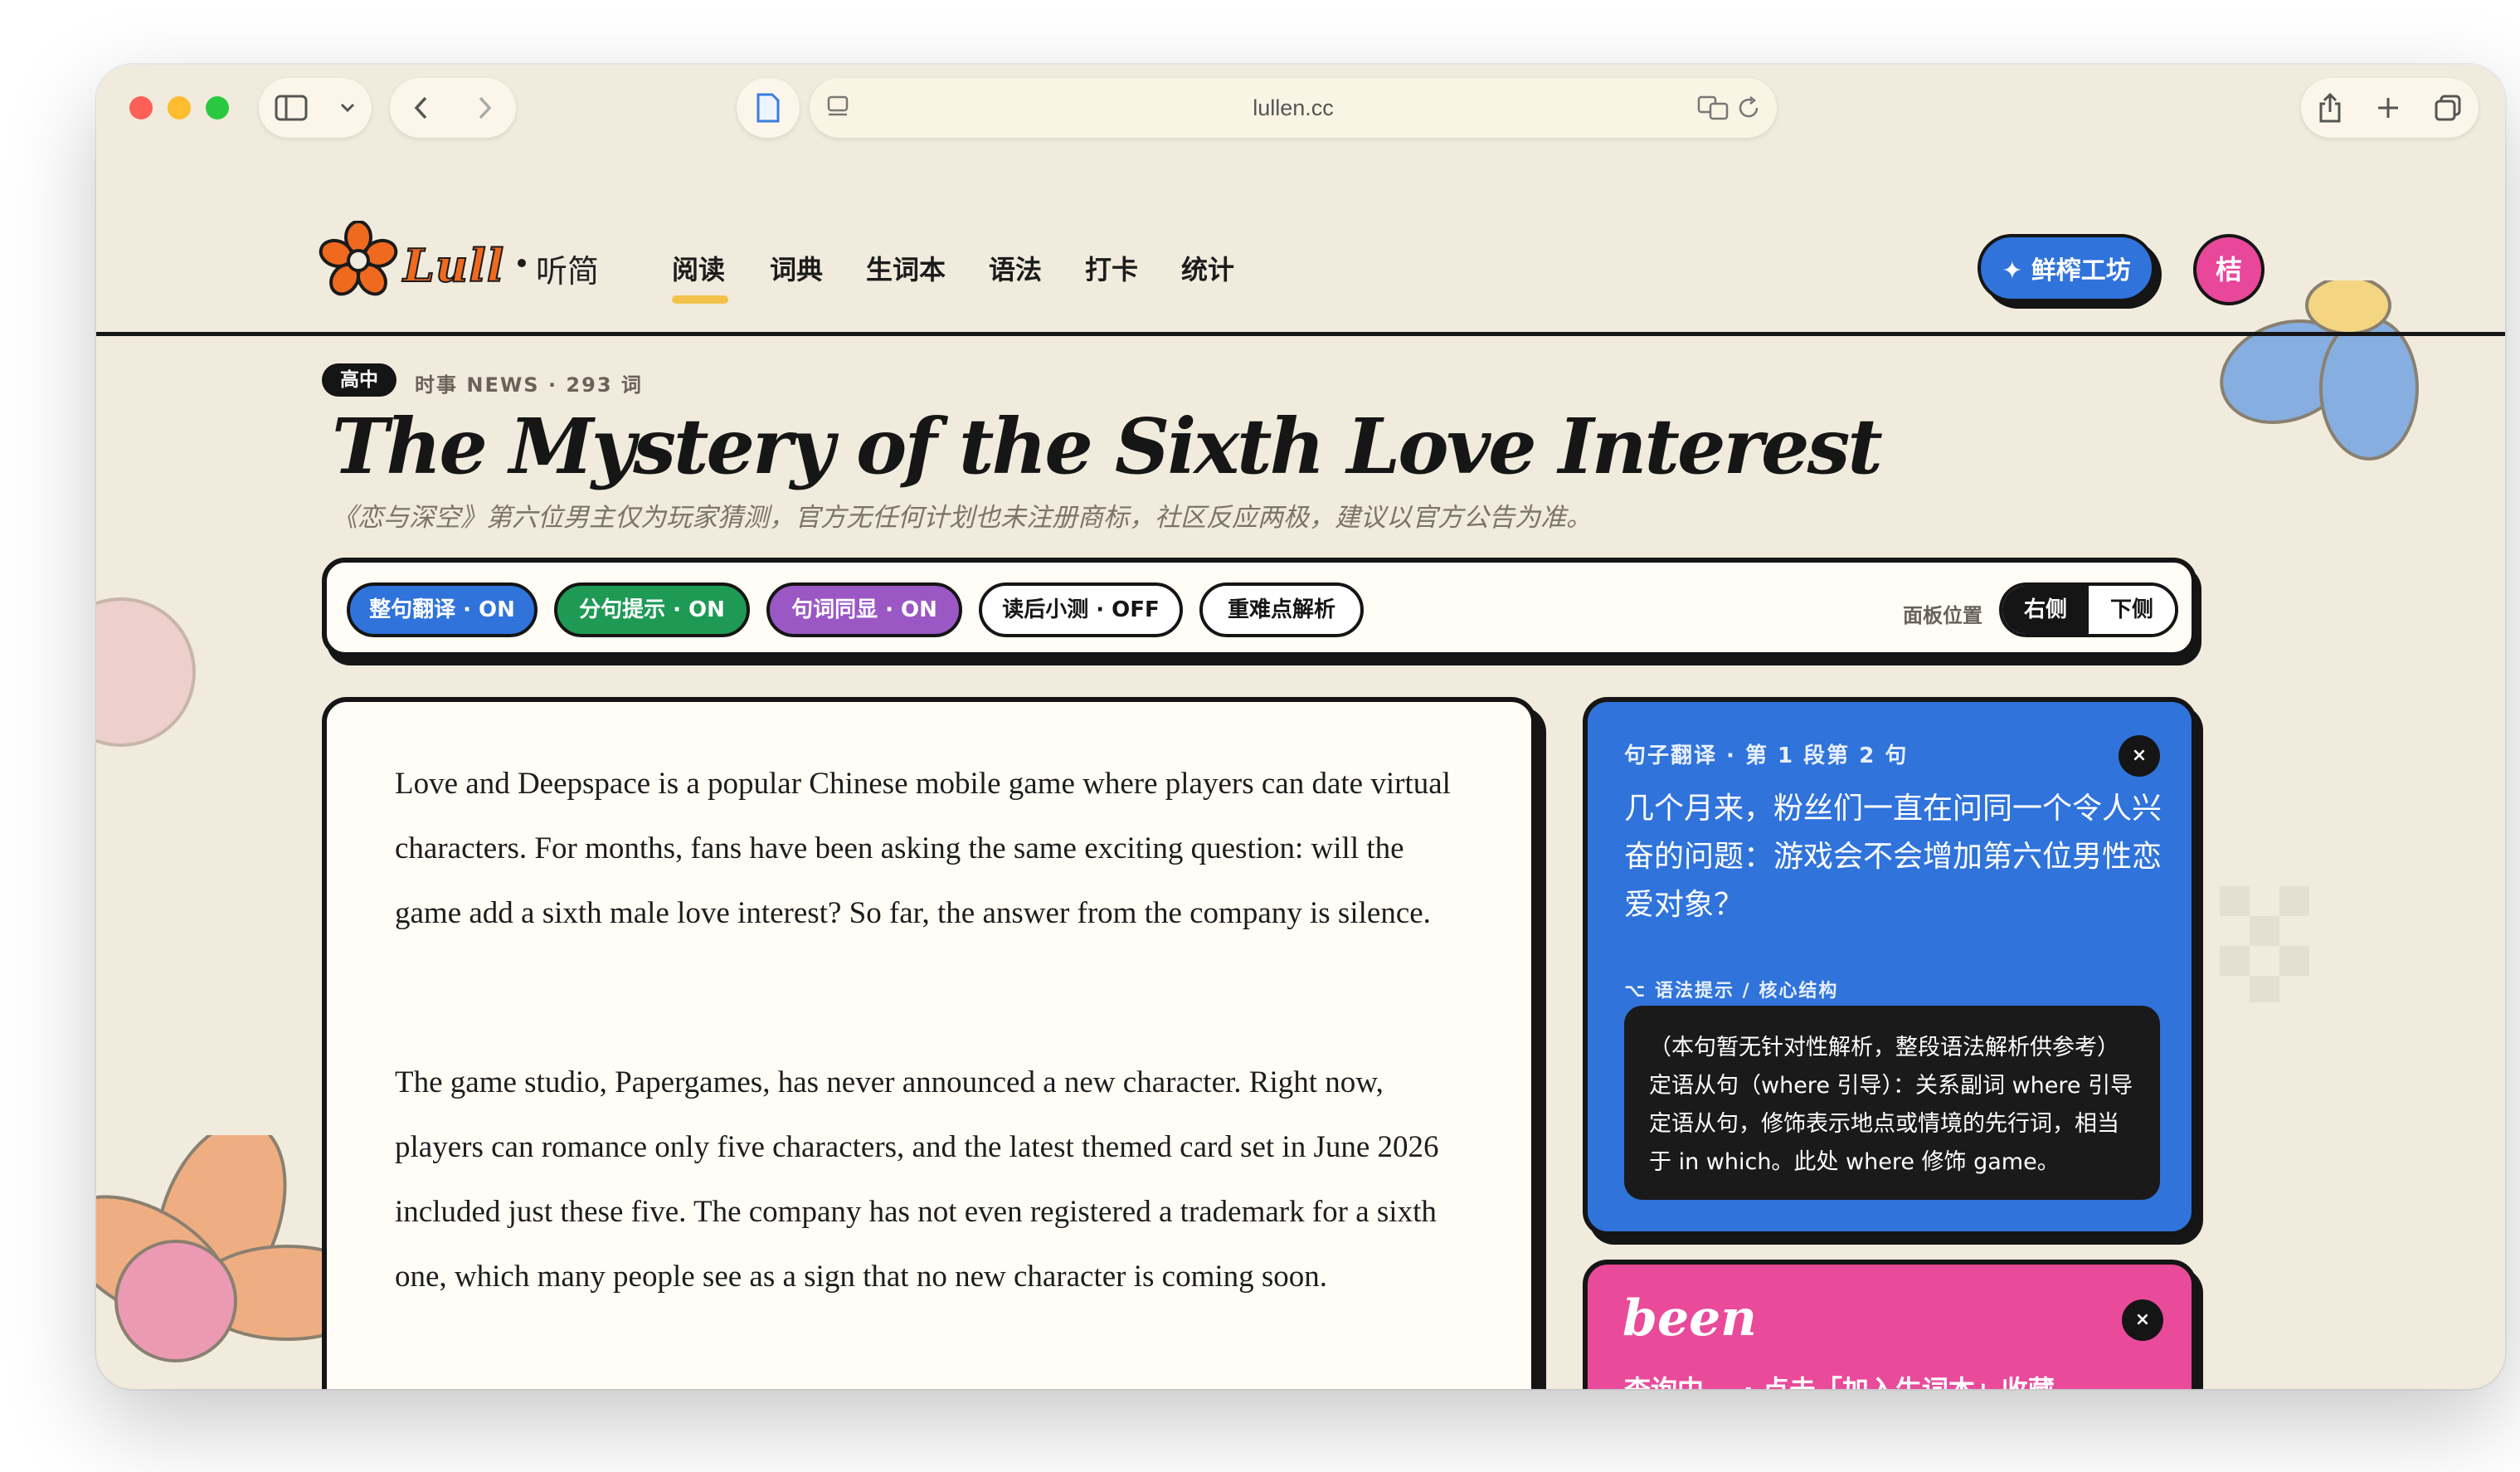  I want to click on close-translation-button: ×, so click(2139, 756).